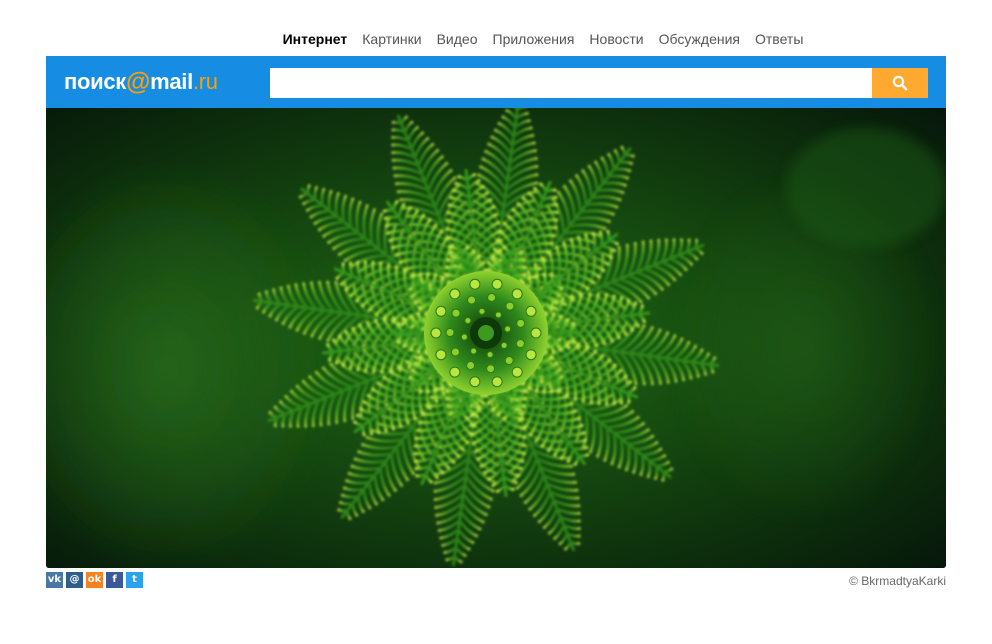 This screenshot has width=992, height=644. I want to click on nav-item-0: Интернет, so click(315, 40).